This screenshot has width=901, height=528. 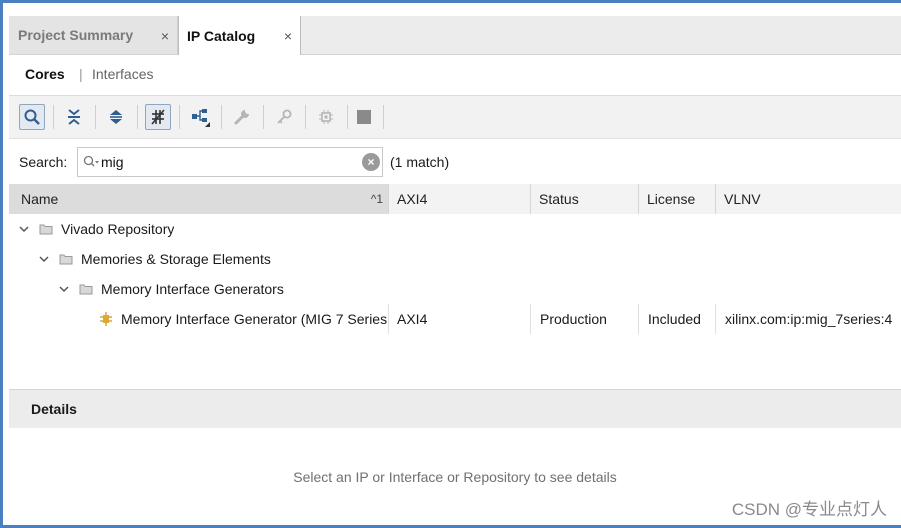 I want to click on details-header: Details, so click(x=455, y=408).